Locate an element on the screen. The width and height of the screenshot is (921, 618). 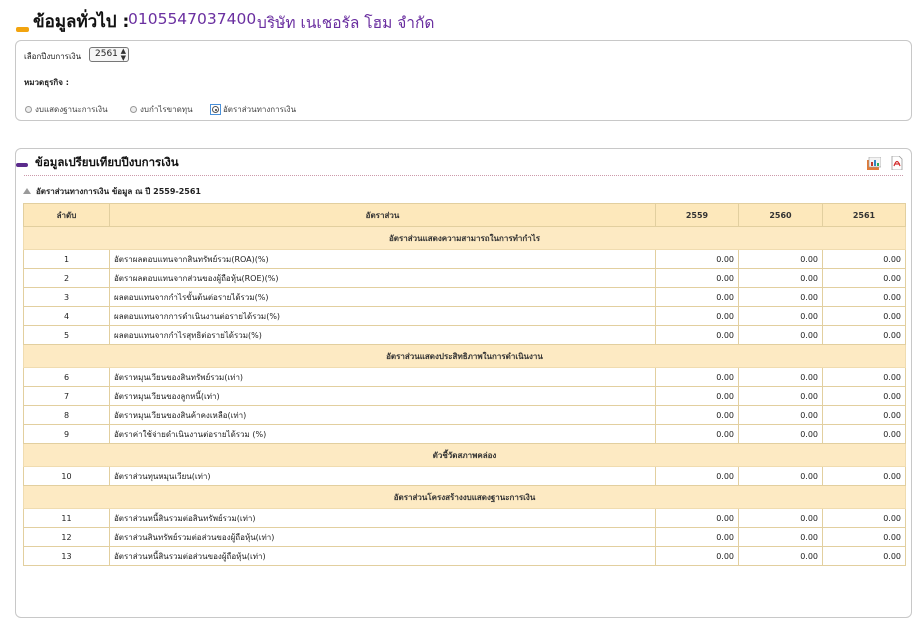
radio-financial-ratio: อัตราส่วนทางการเงิน is located at coordinates (253, 109).